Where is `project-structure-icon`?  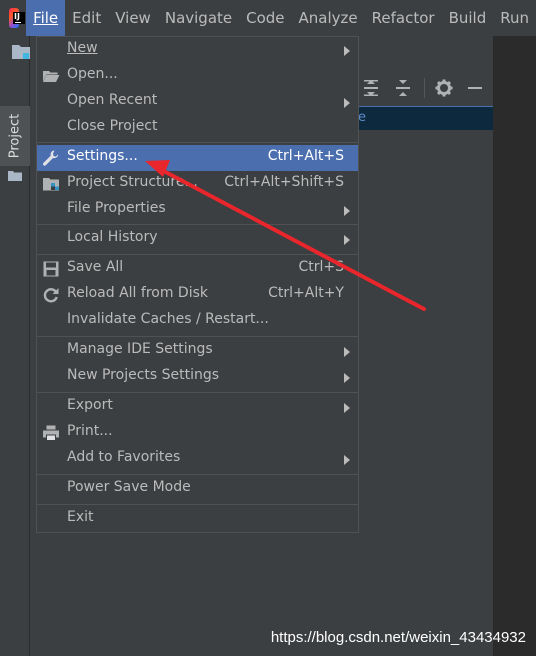
project-structure-icon is located at coordinates (51, 184).